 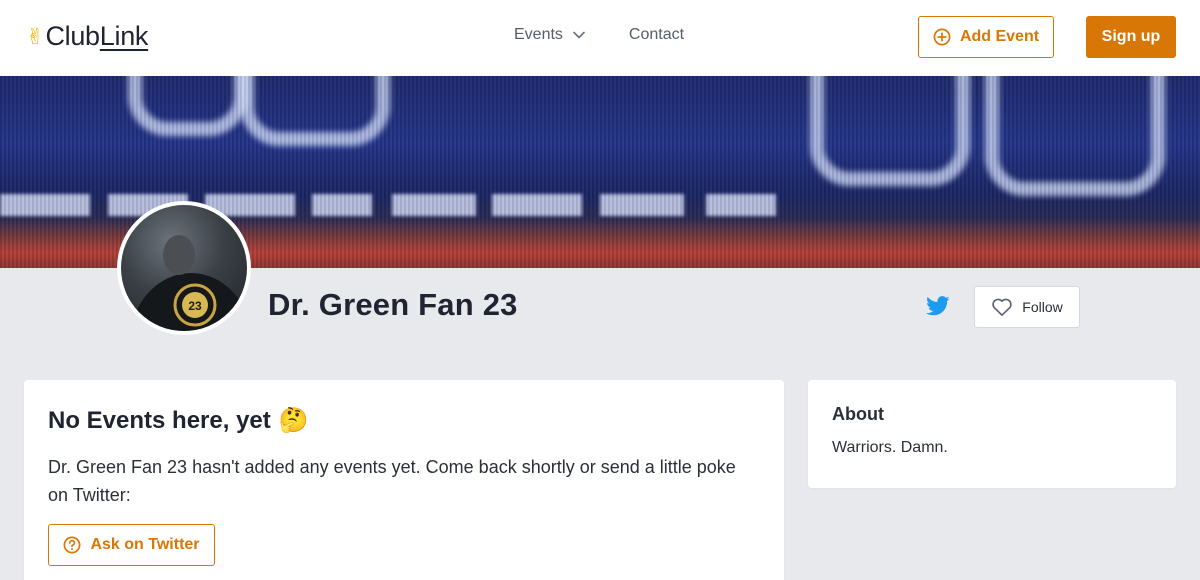 I want to click on events-empty-title: No Events here, yet 🤔, so click(x=178, y=420).